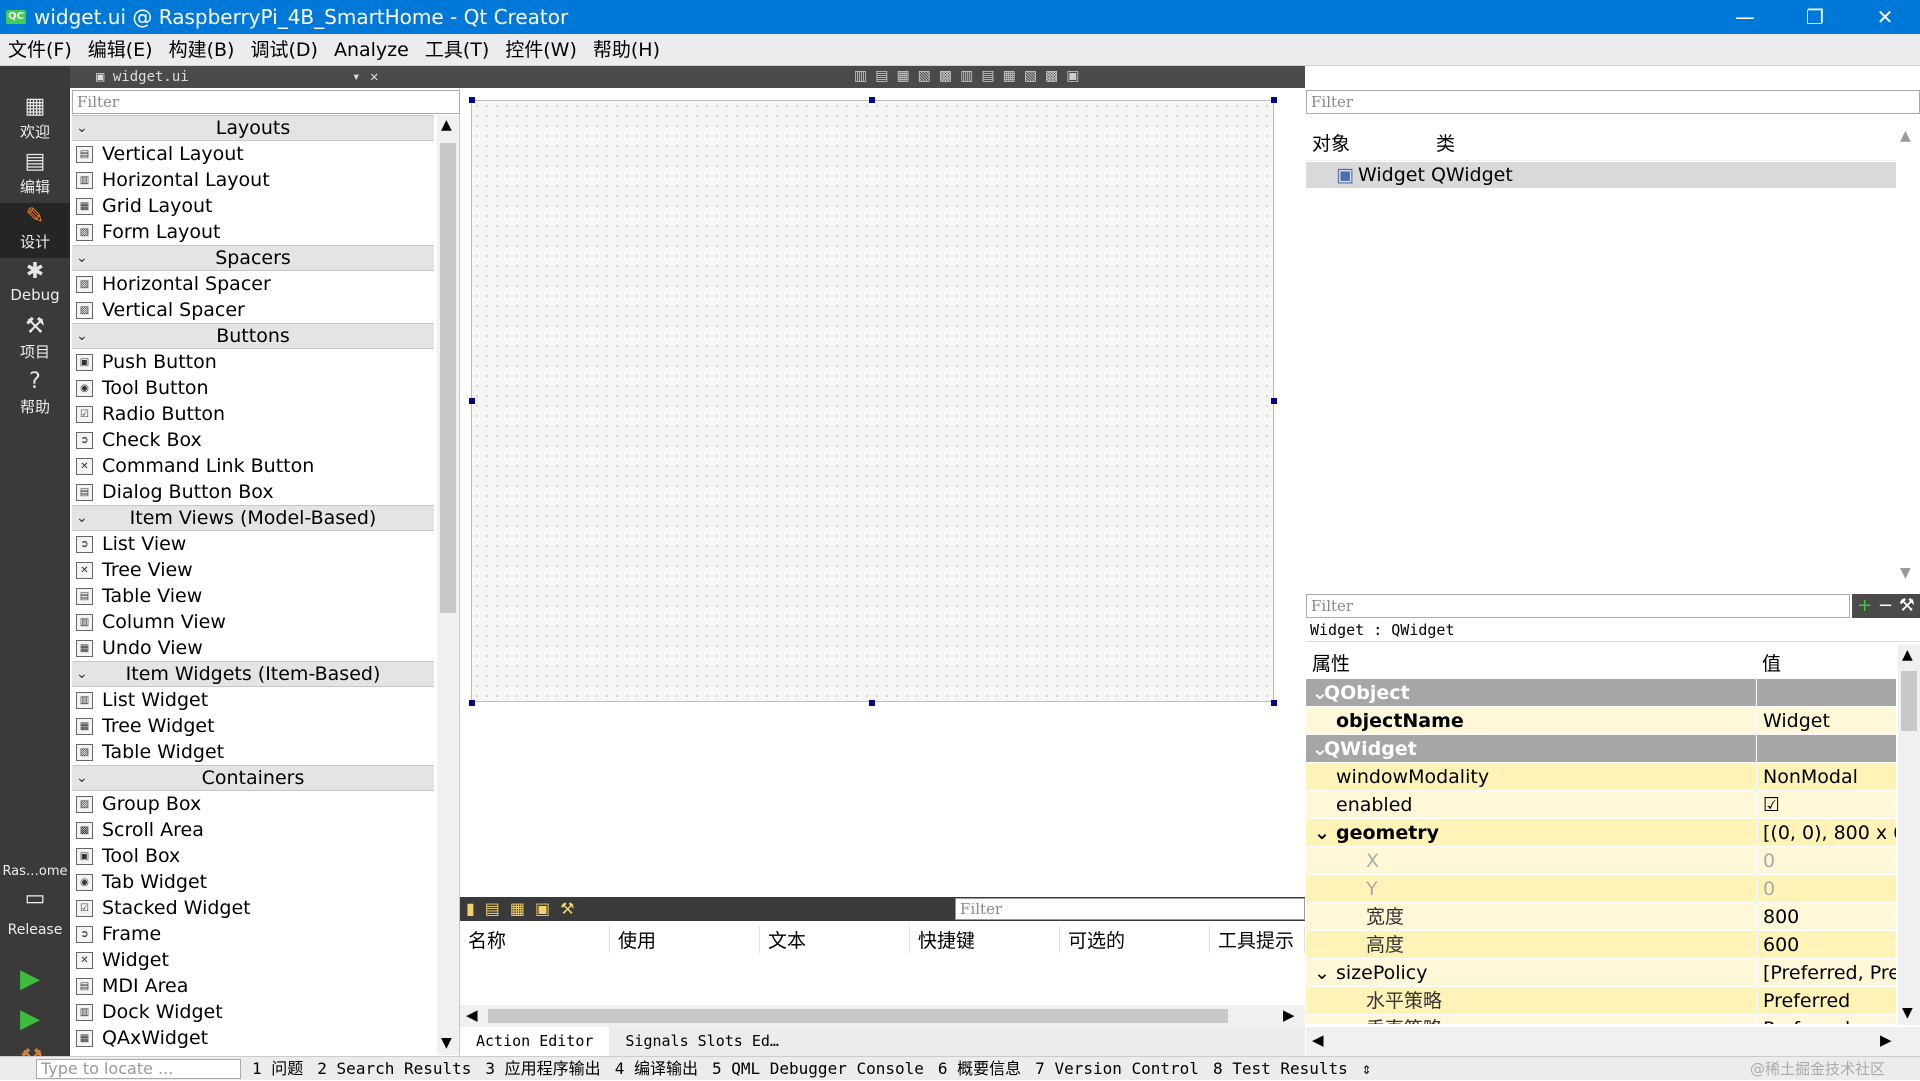 This screenshot has height=1081, width=1920. I want to click on widget-item: ▥ Column View, so click(253, 622).